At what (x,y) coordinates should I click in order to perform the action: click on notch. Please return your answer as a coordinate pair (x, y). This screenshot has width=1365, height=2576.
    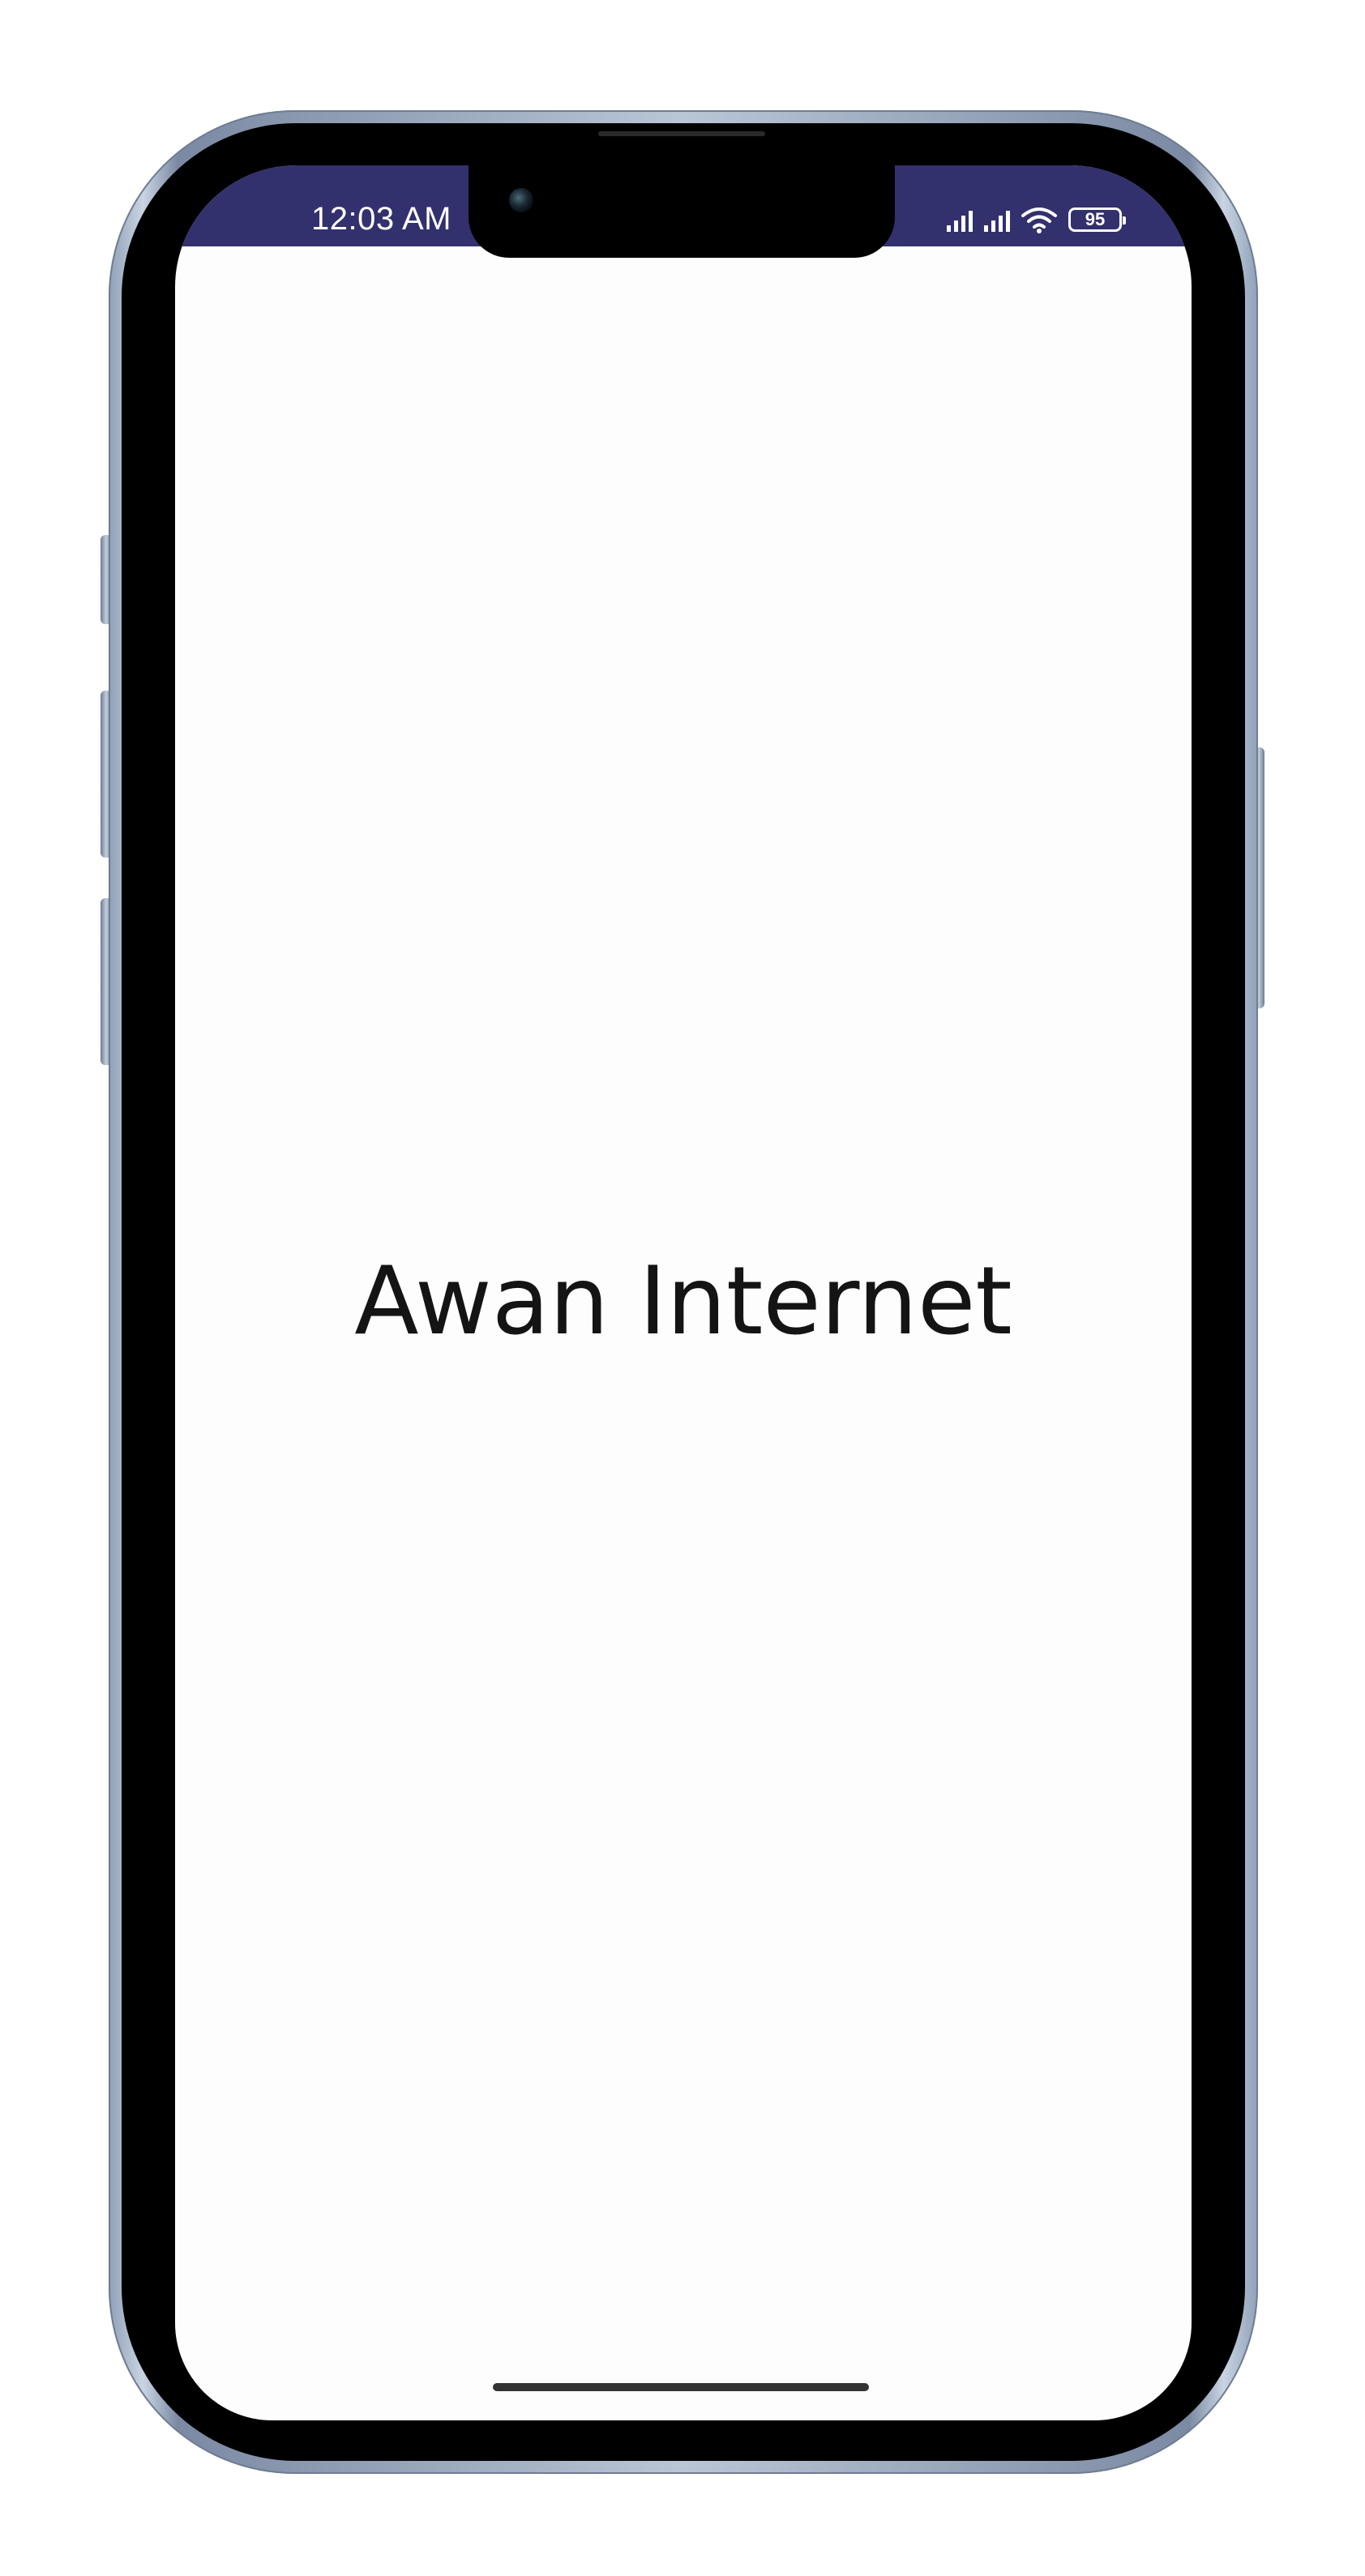
    Looking at the image, I should click on (682, 211).